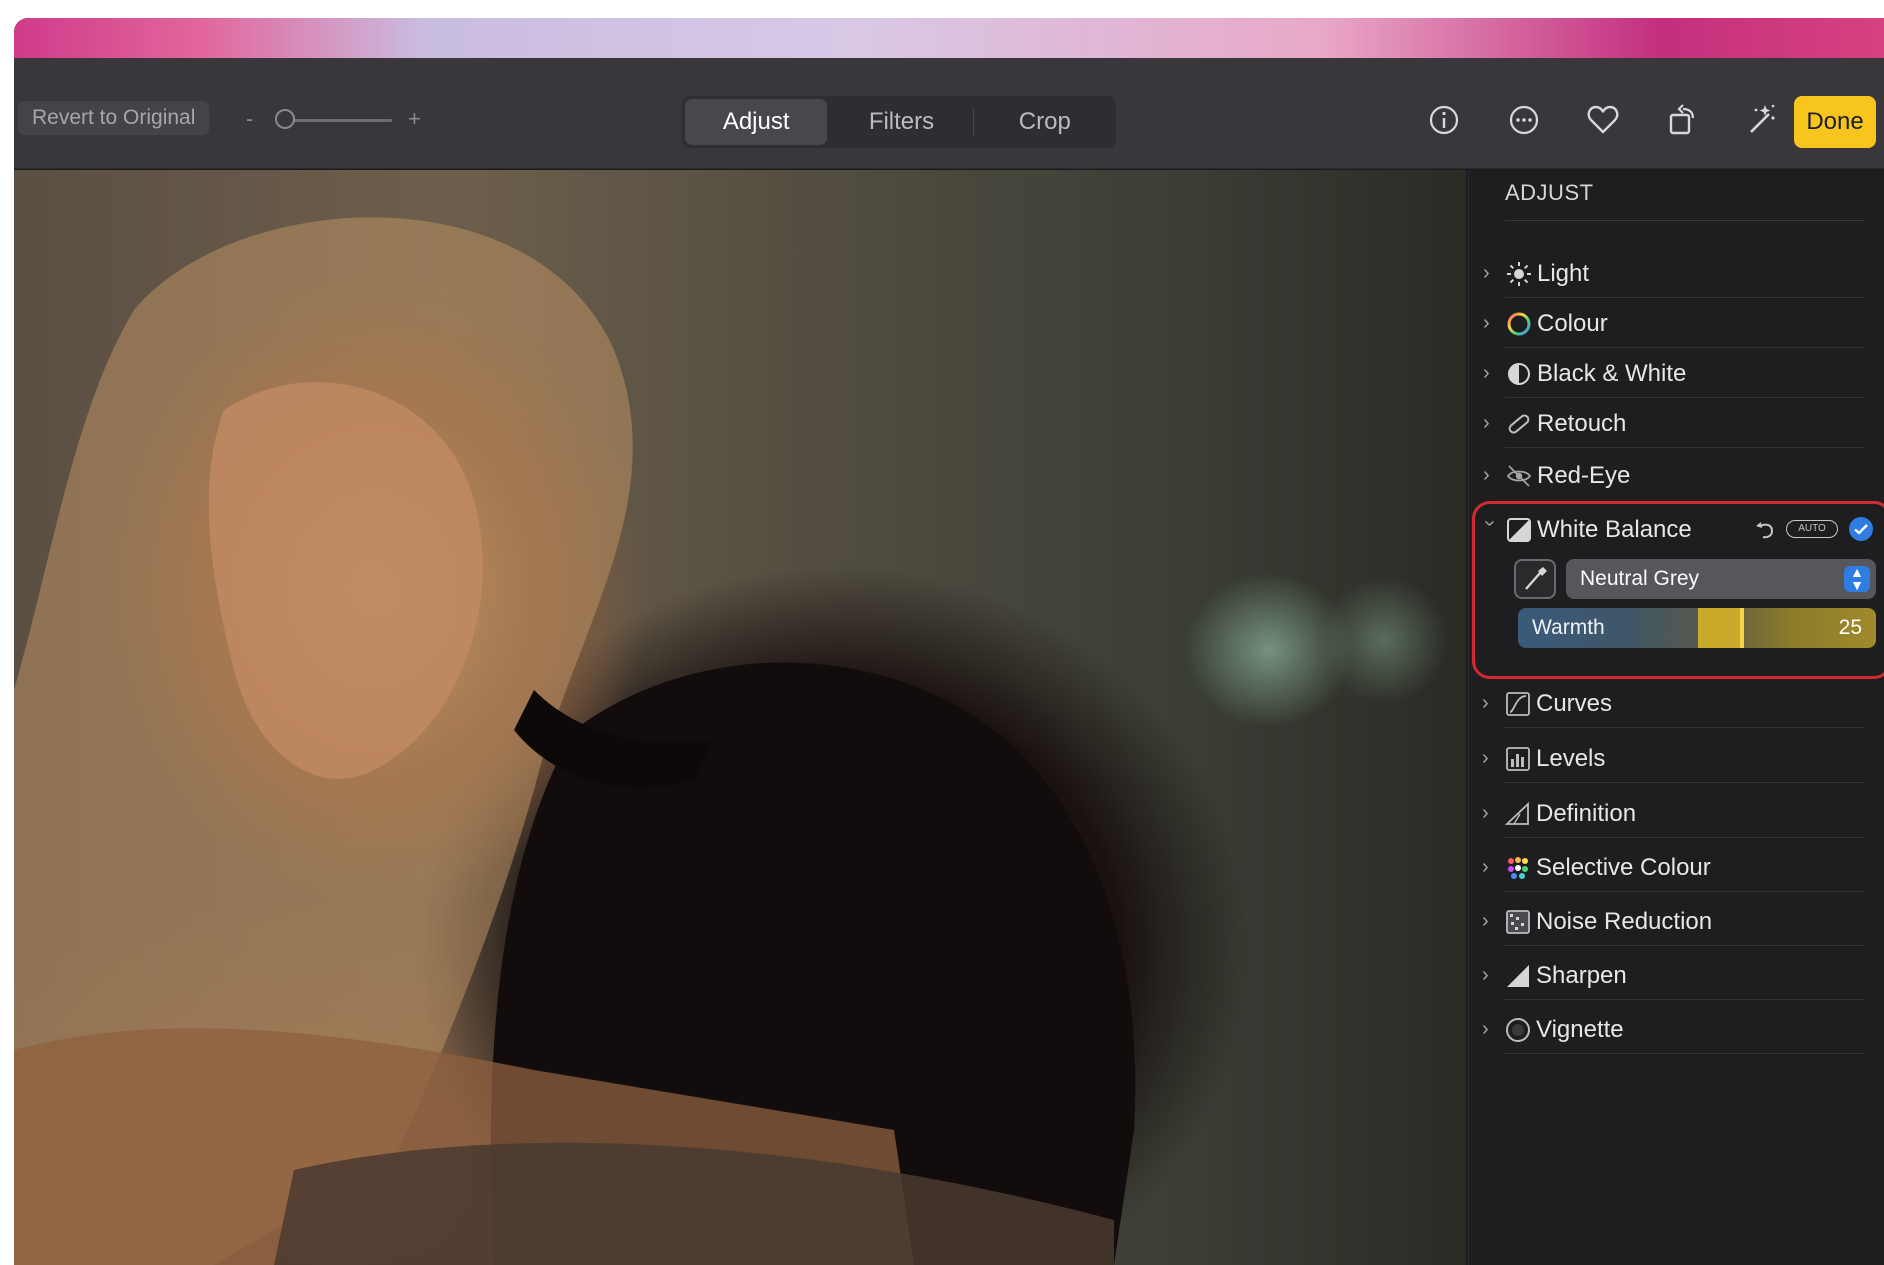 The height and width of the screenshot is (1265, 1884). What do you see at coordinates (1812, 529) in the screenshot?
I see `auto-button: AUTO` at bounding box center [1812, 529].